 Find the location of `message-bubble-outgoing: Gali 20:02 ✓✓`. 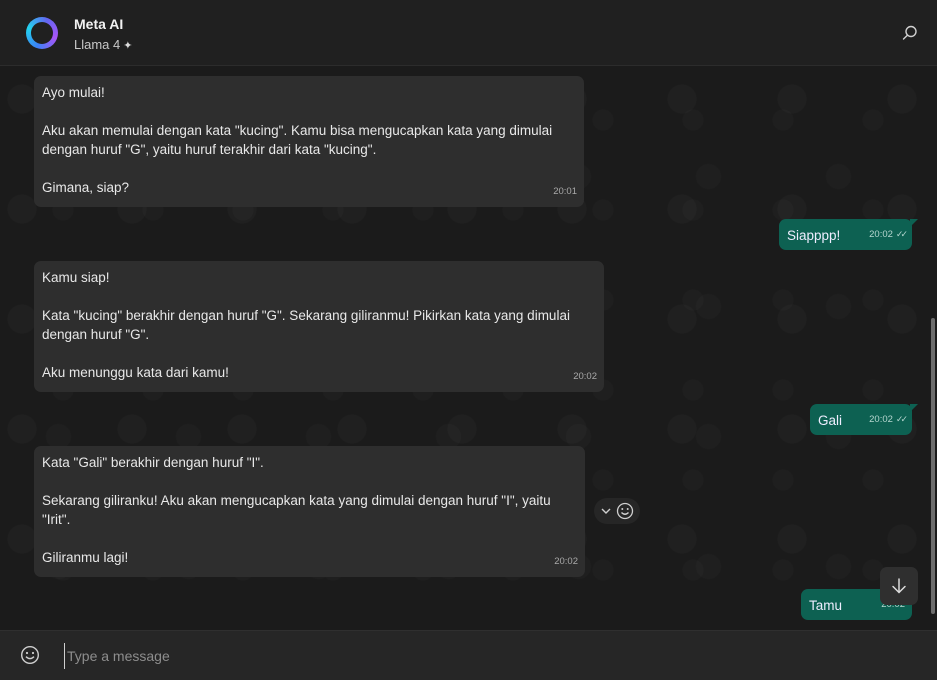

message-bubble-outgoing: Gali 20:02 ✓✓ is located at coordinates (864, 419).